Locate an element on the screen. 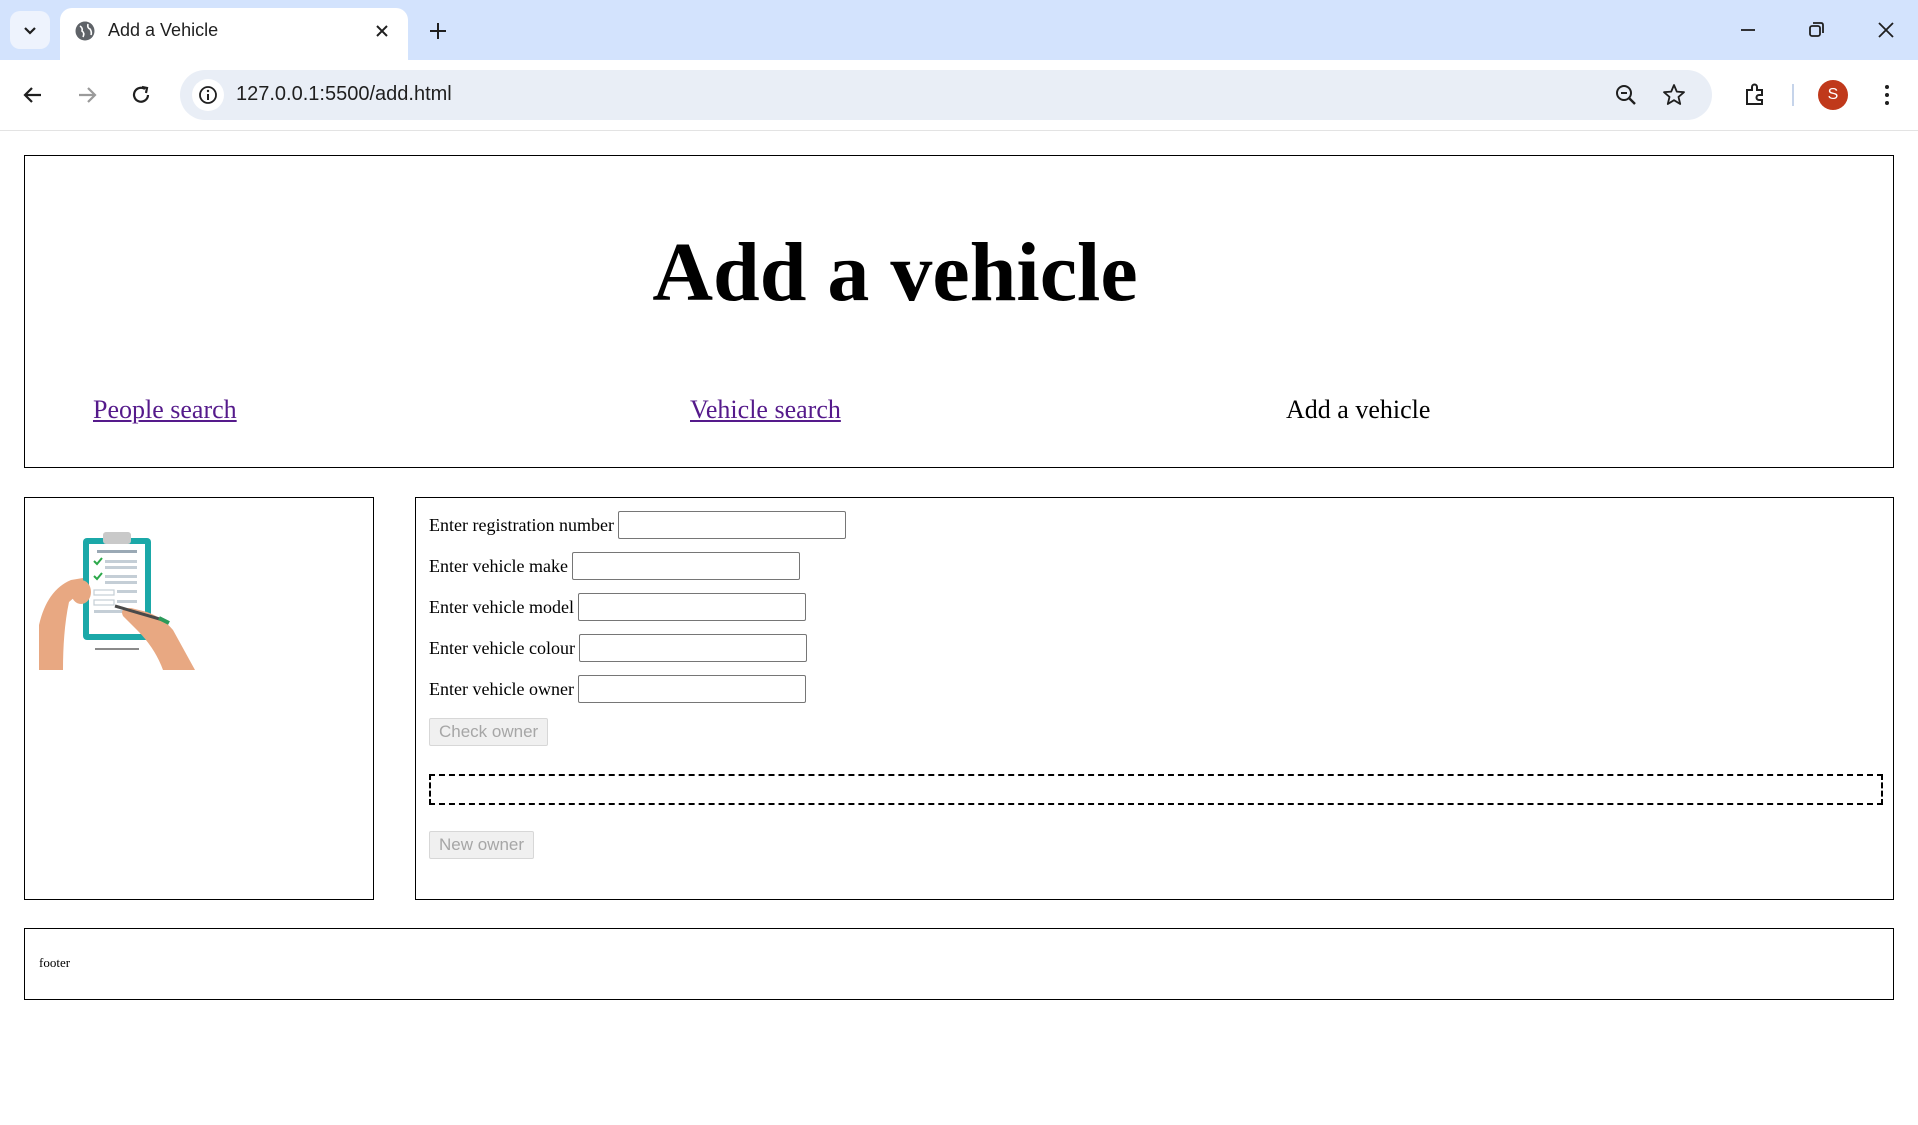  make-label: Enter vehicle make is located at coordinates (498, 565).